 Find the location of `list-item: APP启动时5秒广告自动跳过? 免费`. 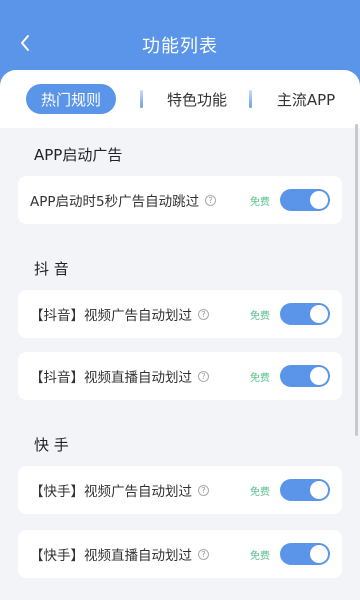

list-item: APP启动时5秒广告自动跳过? 免费 is located at coordinates (180, 200).